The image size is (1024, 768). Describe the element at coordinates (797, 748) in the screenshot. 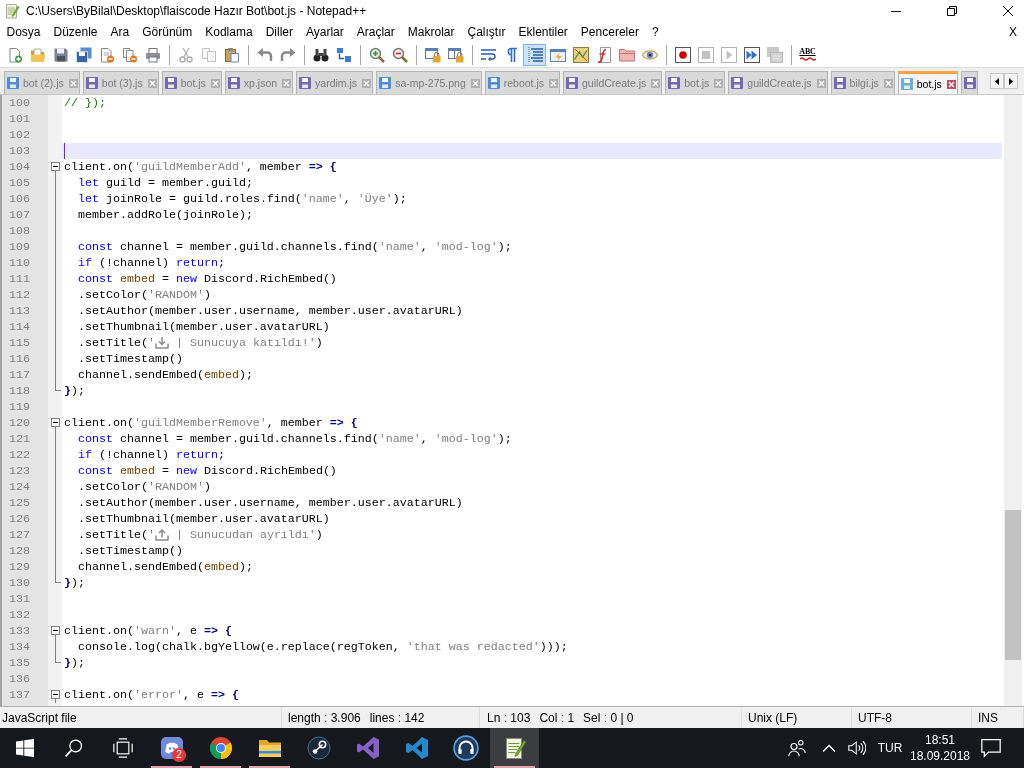

I see `people-icon` at that location.